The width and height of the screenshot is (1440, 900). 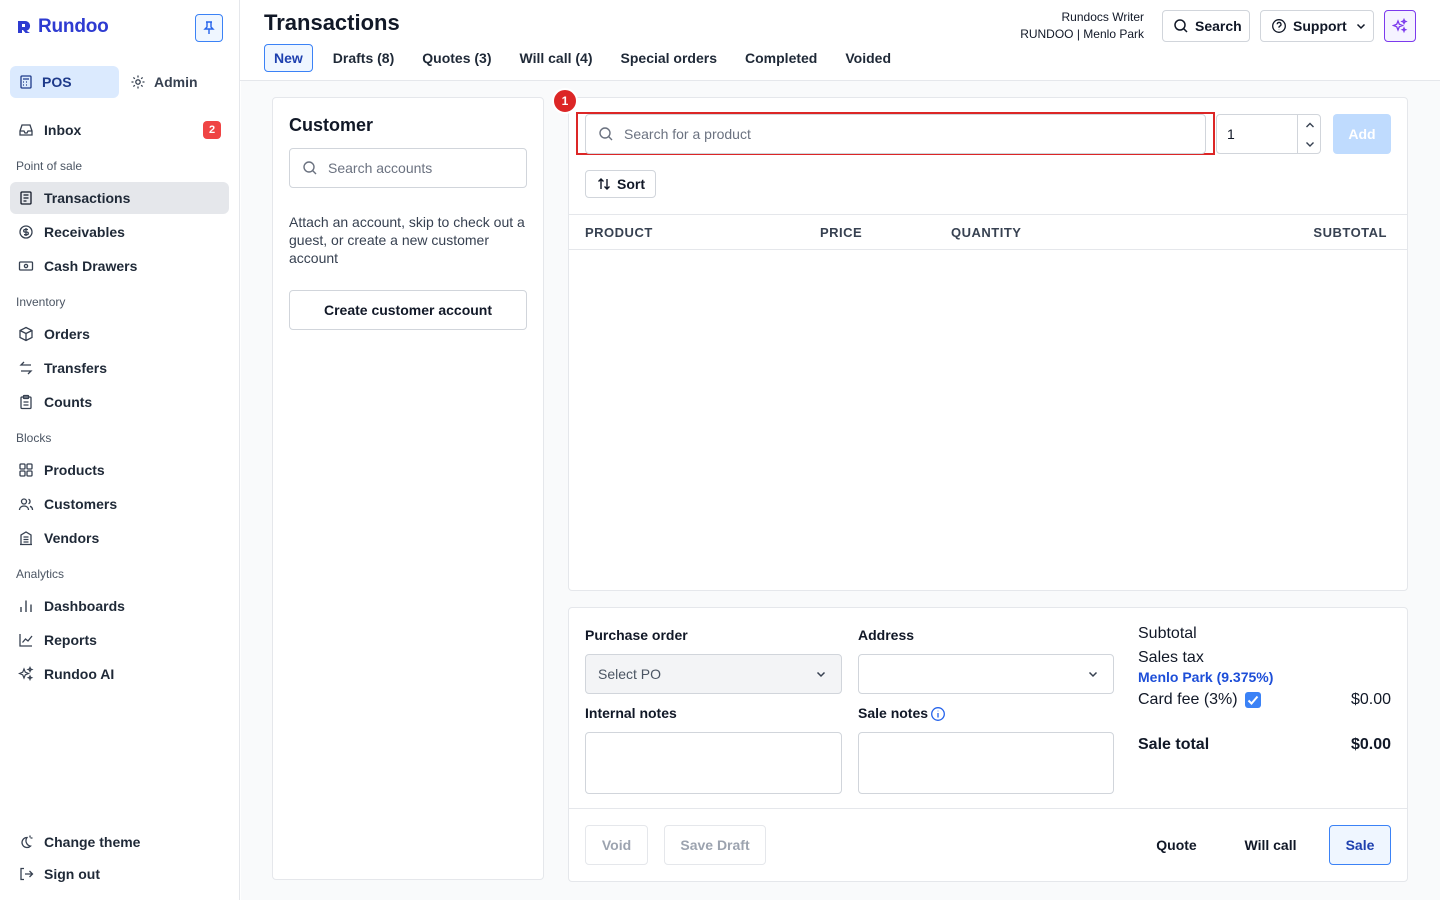 What do you see at coordinates (841, 232) in the screenshot?
I see `column-header-price: PRICE` at bounding box center [841, 232].